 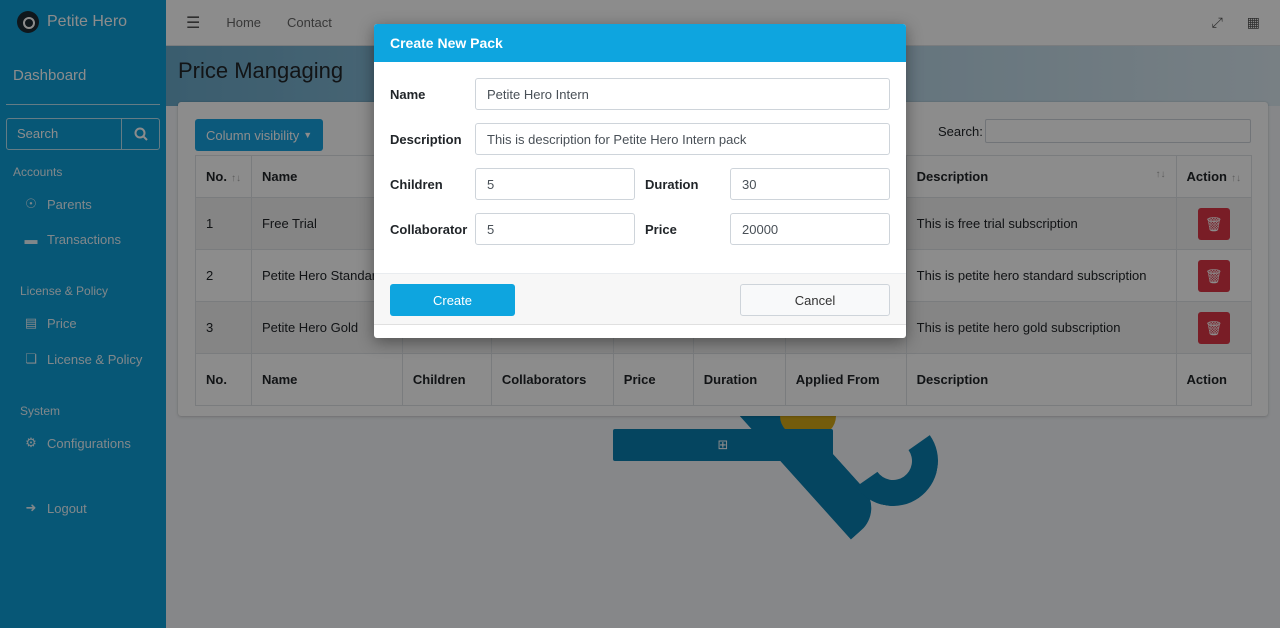 I want to click on children-label: Children, so click(x=416, y=184).